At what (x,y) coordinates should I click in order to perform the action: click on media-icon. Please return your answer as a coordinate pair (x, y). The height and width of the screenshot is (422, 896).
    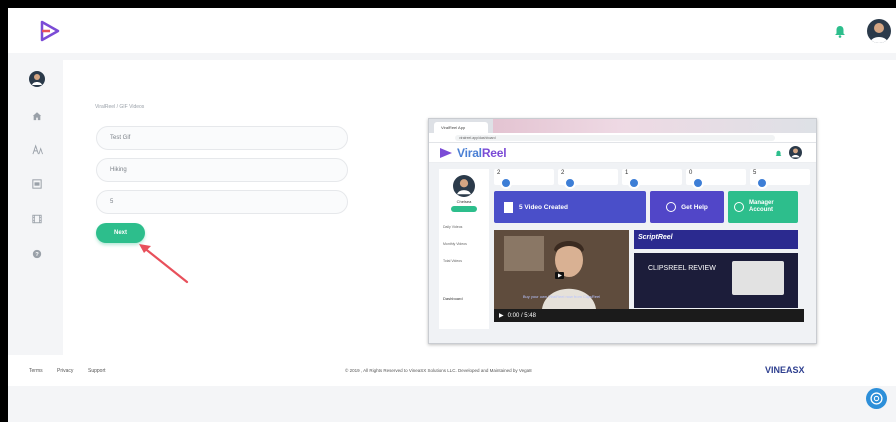
    Looking at the image, I should click on (37, 184).